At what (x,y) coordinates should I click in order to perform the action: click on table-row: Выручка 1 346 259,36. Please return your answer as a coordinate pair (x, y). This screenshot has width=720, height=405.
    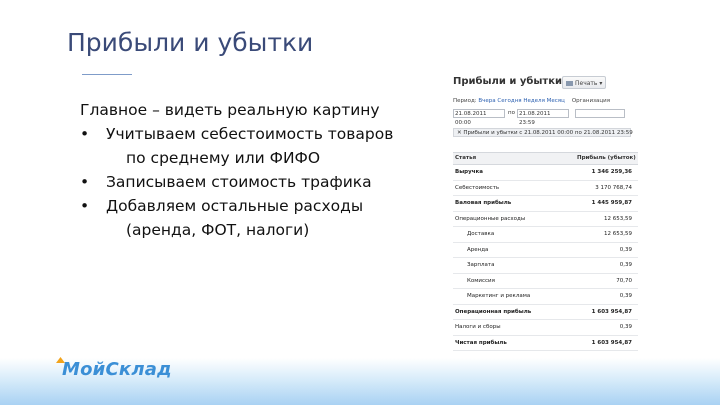
    Looking at the image, I should click on (545, 173).